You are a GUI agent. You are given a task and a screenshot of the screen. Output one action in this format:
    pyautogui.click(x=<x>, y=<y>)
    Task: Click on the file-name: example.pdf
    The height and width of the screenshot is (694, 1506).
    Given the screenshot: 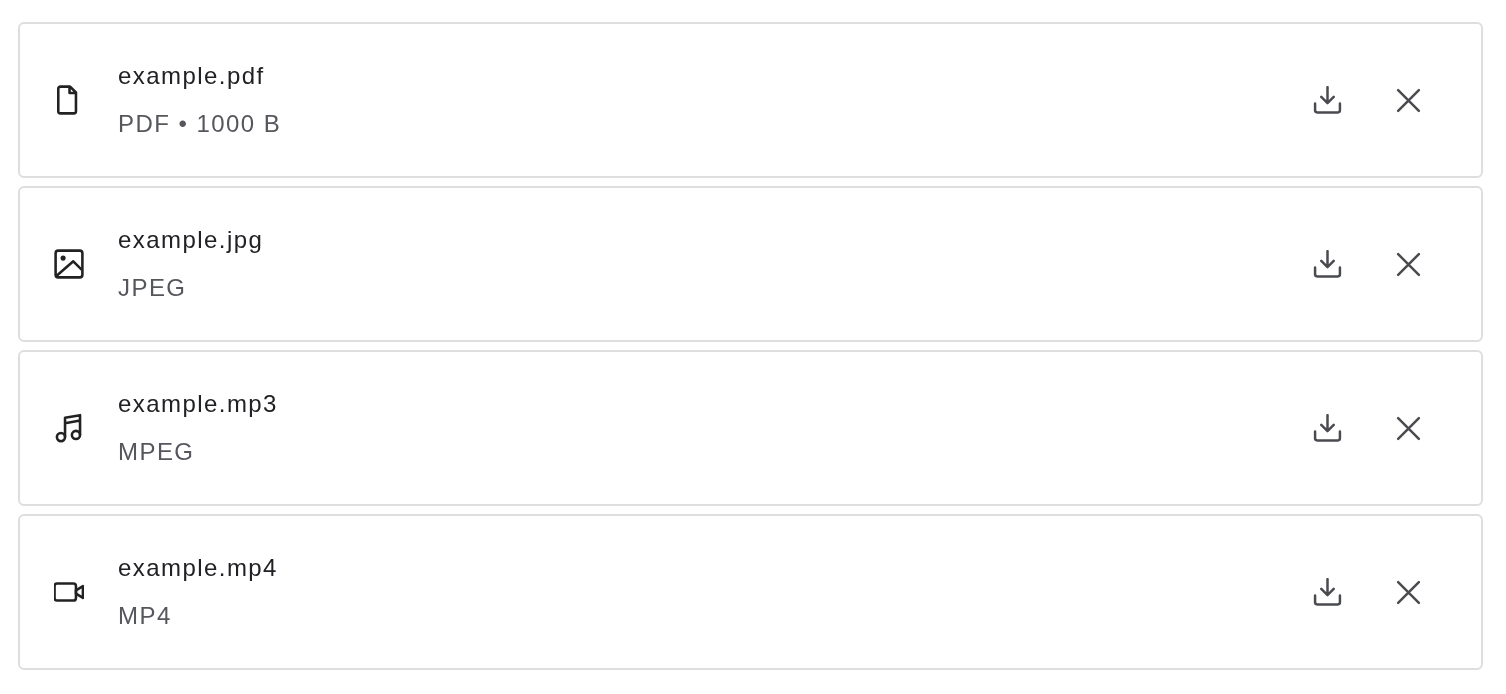 What is the action you would take?
    pyautogui.click(x=192, y=76)
    